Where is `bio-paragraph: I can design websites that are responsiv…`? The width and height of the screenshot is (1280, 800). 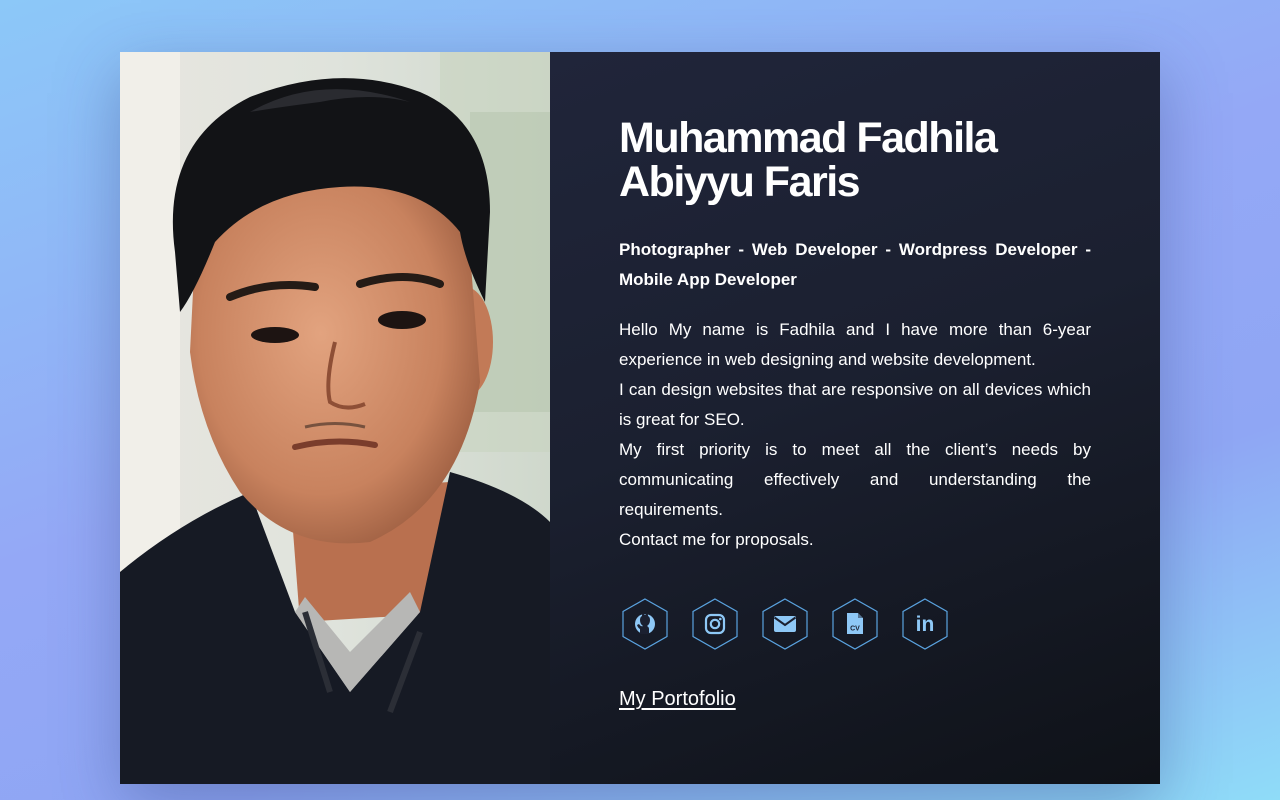
bio-paragraph: I can design websites that are responsiv… is located at coordinates (855, 404).